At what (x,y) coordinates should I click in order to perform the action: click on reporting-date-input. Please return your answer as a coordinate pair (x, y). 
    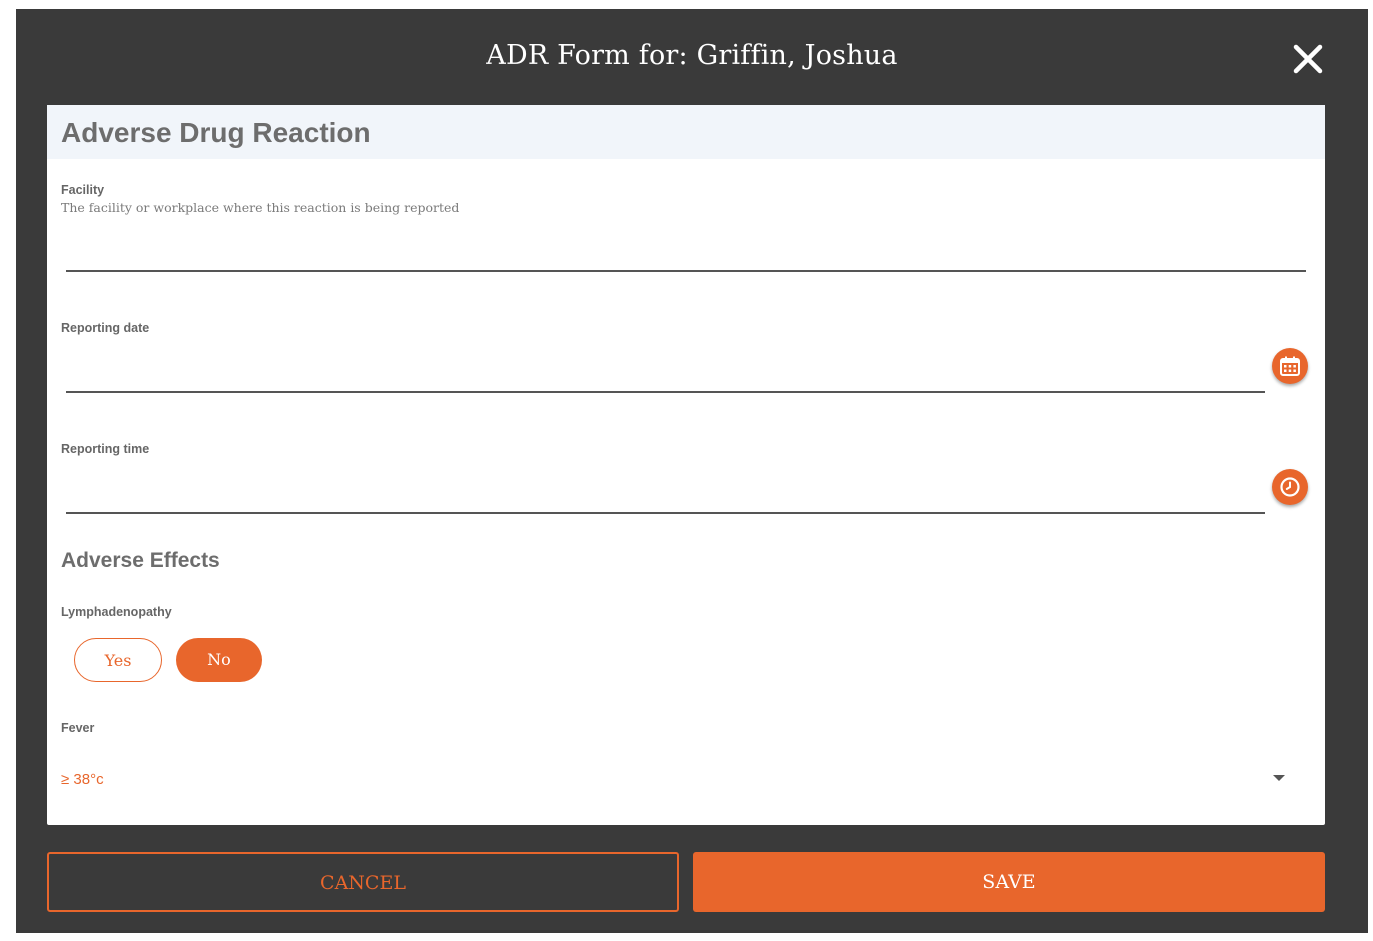
    Looking at the image, I should click on (665, 377).